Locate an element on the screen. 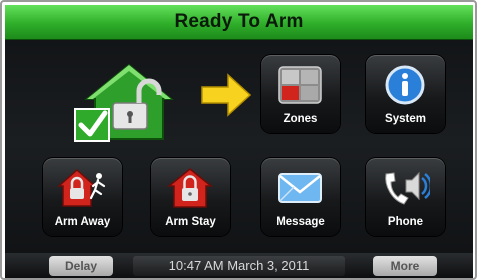  phone-speaker-icon is located at coordinates (407, 188).